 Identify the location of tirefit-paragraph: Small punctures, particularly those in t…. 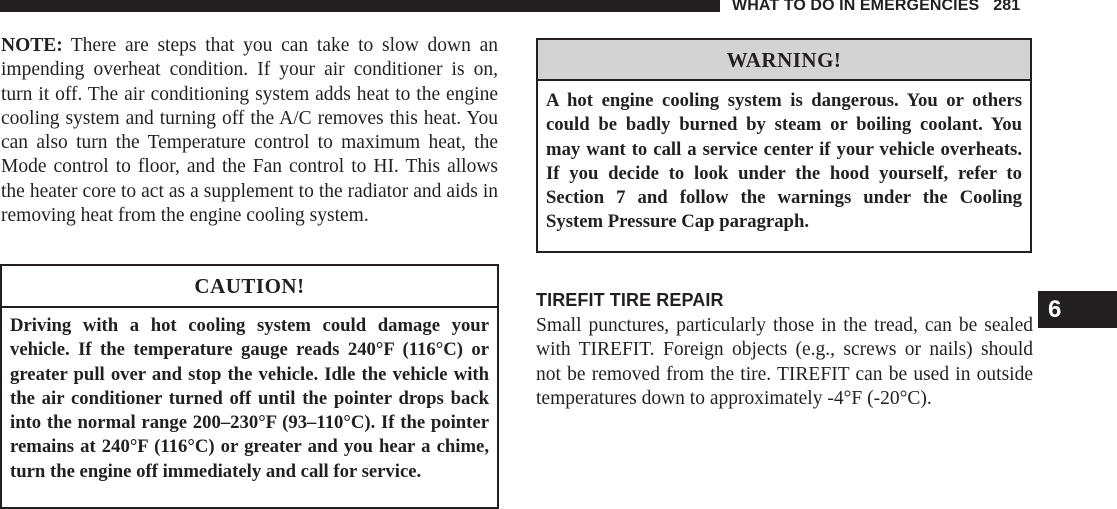
(784, 362).